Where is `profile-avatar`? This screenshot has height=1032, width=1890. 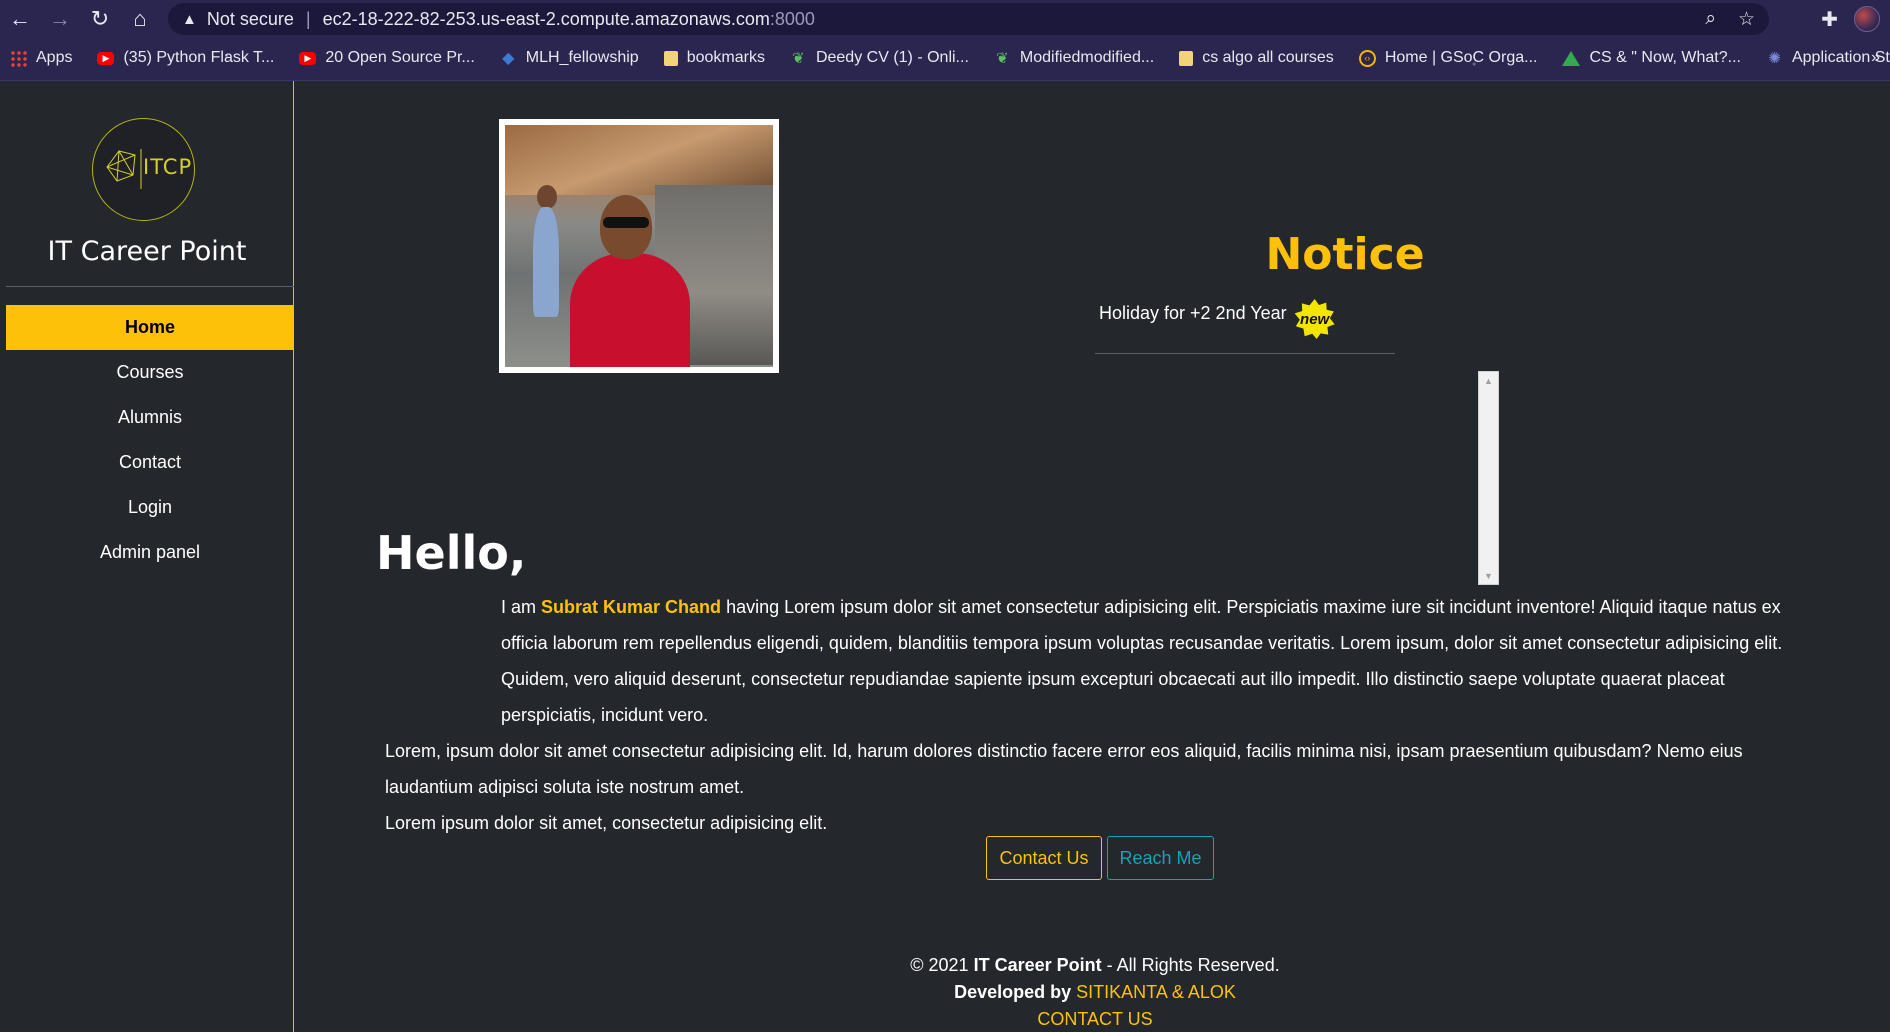
profile-avatar is located at coordinates (1867, 19).